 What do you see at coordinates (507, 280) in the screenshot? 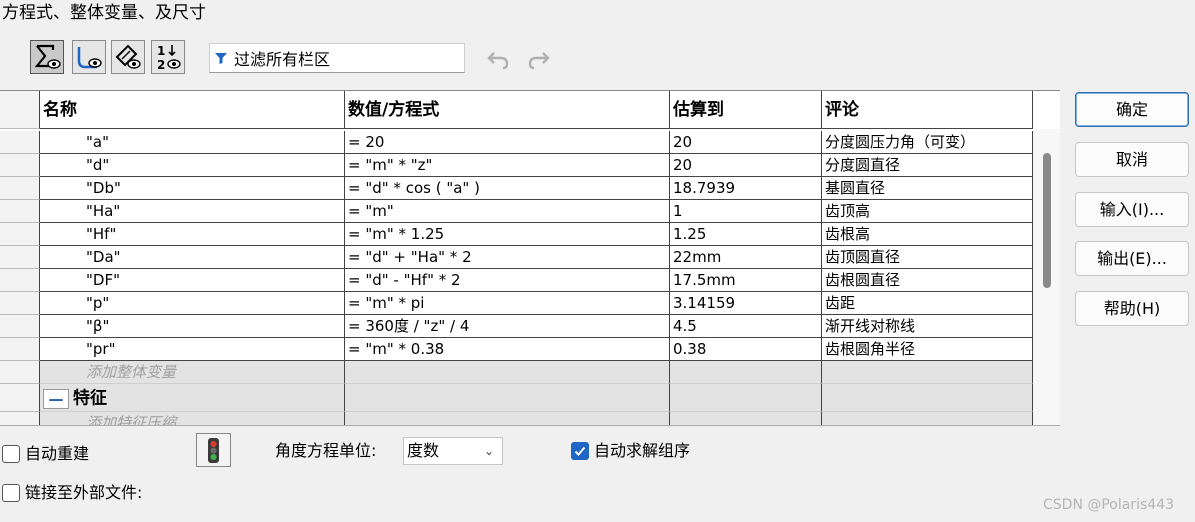
I see `table-cell-value: = "d" - "Hf" * 2` at bounding box center [507, 280].